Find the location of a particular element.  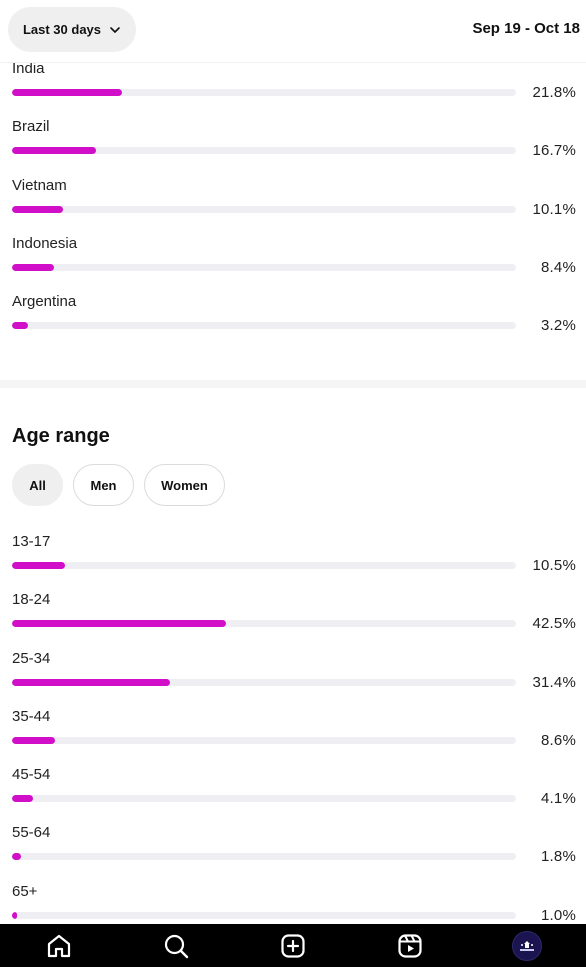

profile-avatar is located at coordinates (527, 945).